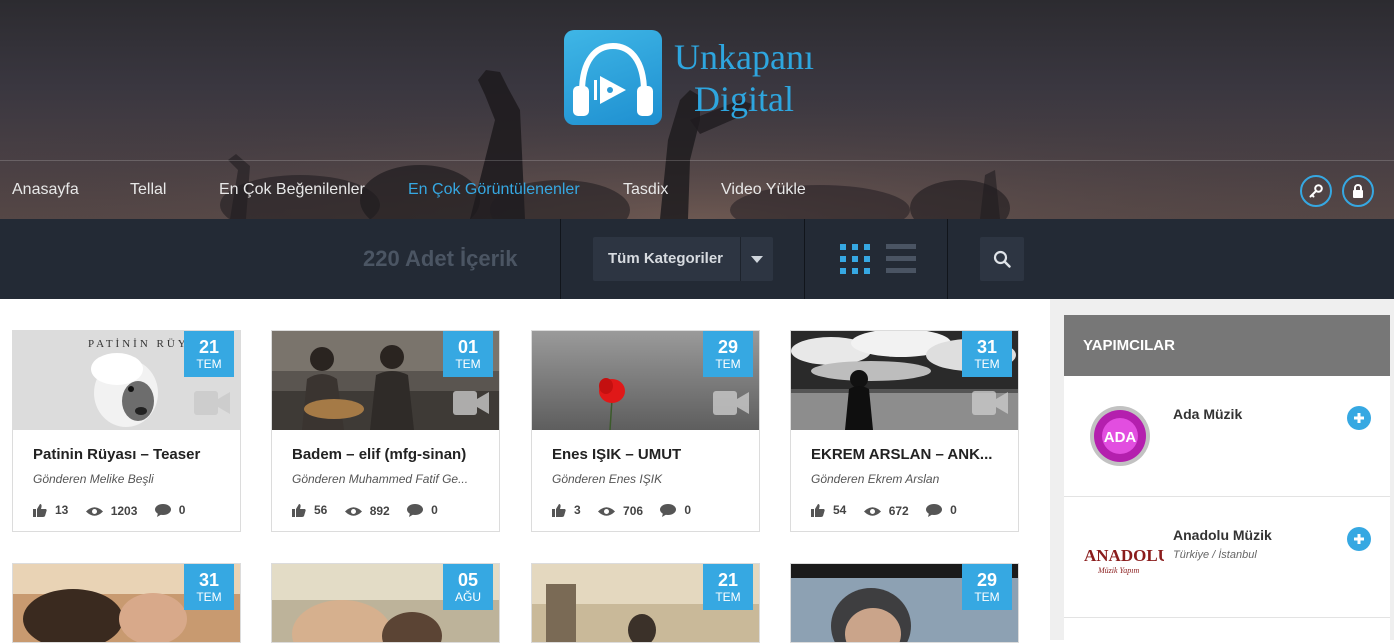 The image size is (1394, 643). What do you see at coordinates (906, 479) in the screenshot?
I see `video-sender: Gönderen Ekrem Arslan` at bounding box center [906, 479].